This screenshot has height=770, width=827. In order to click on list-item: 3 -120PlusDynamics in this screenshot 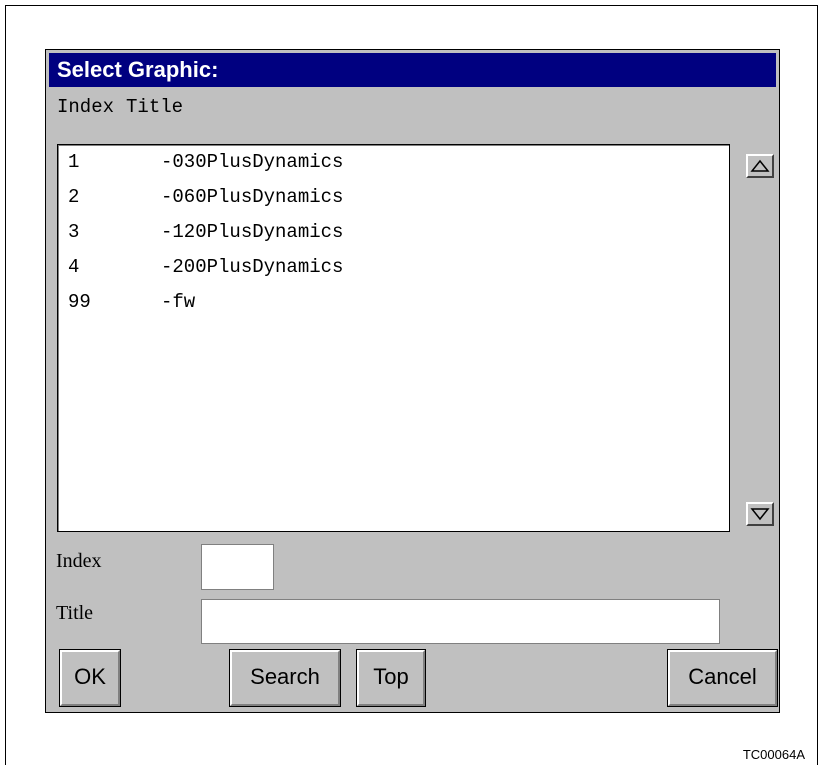, I will do `click(393, 232)`.